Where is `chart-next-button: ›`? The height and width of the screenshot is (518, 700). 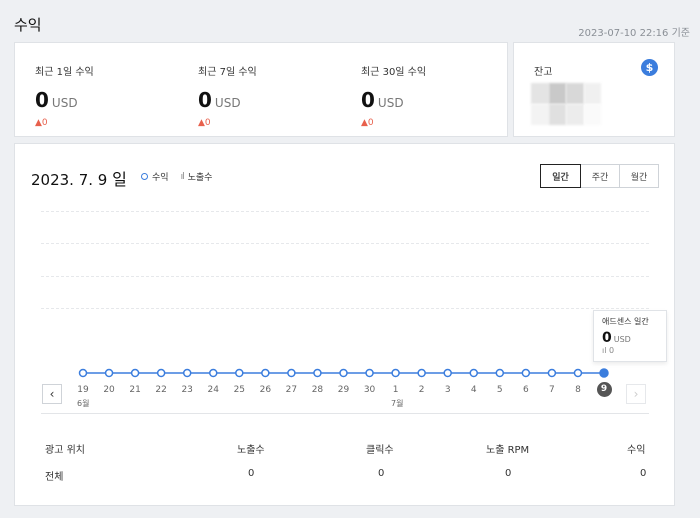 chart-next-button: › is located at coordinates (636, 394).